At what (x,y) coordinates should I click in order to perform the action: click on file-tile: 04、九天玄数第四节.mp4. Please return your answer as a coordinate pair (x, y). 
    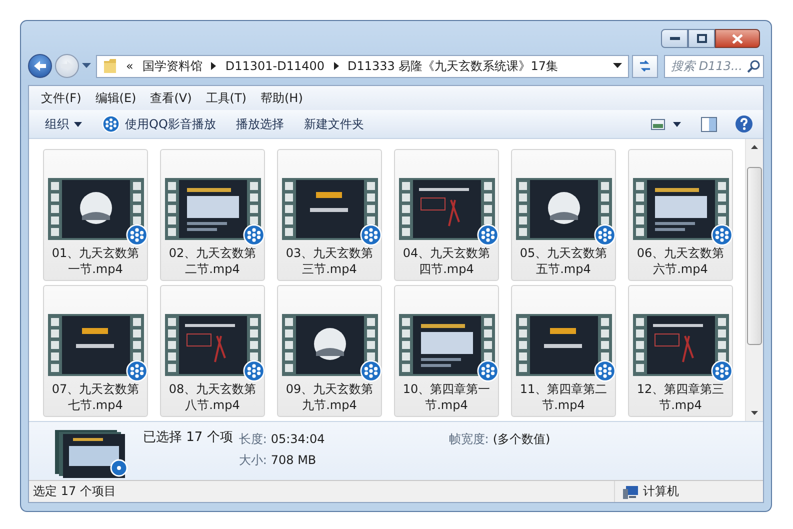
    Looking at the image, I should click on (446, 215).